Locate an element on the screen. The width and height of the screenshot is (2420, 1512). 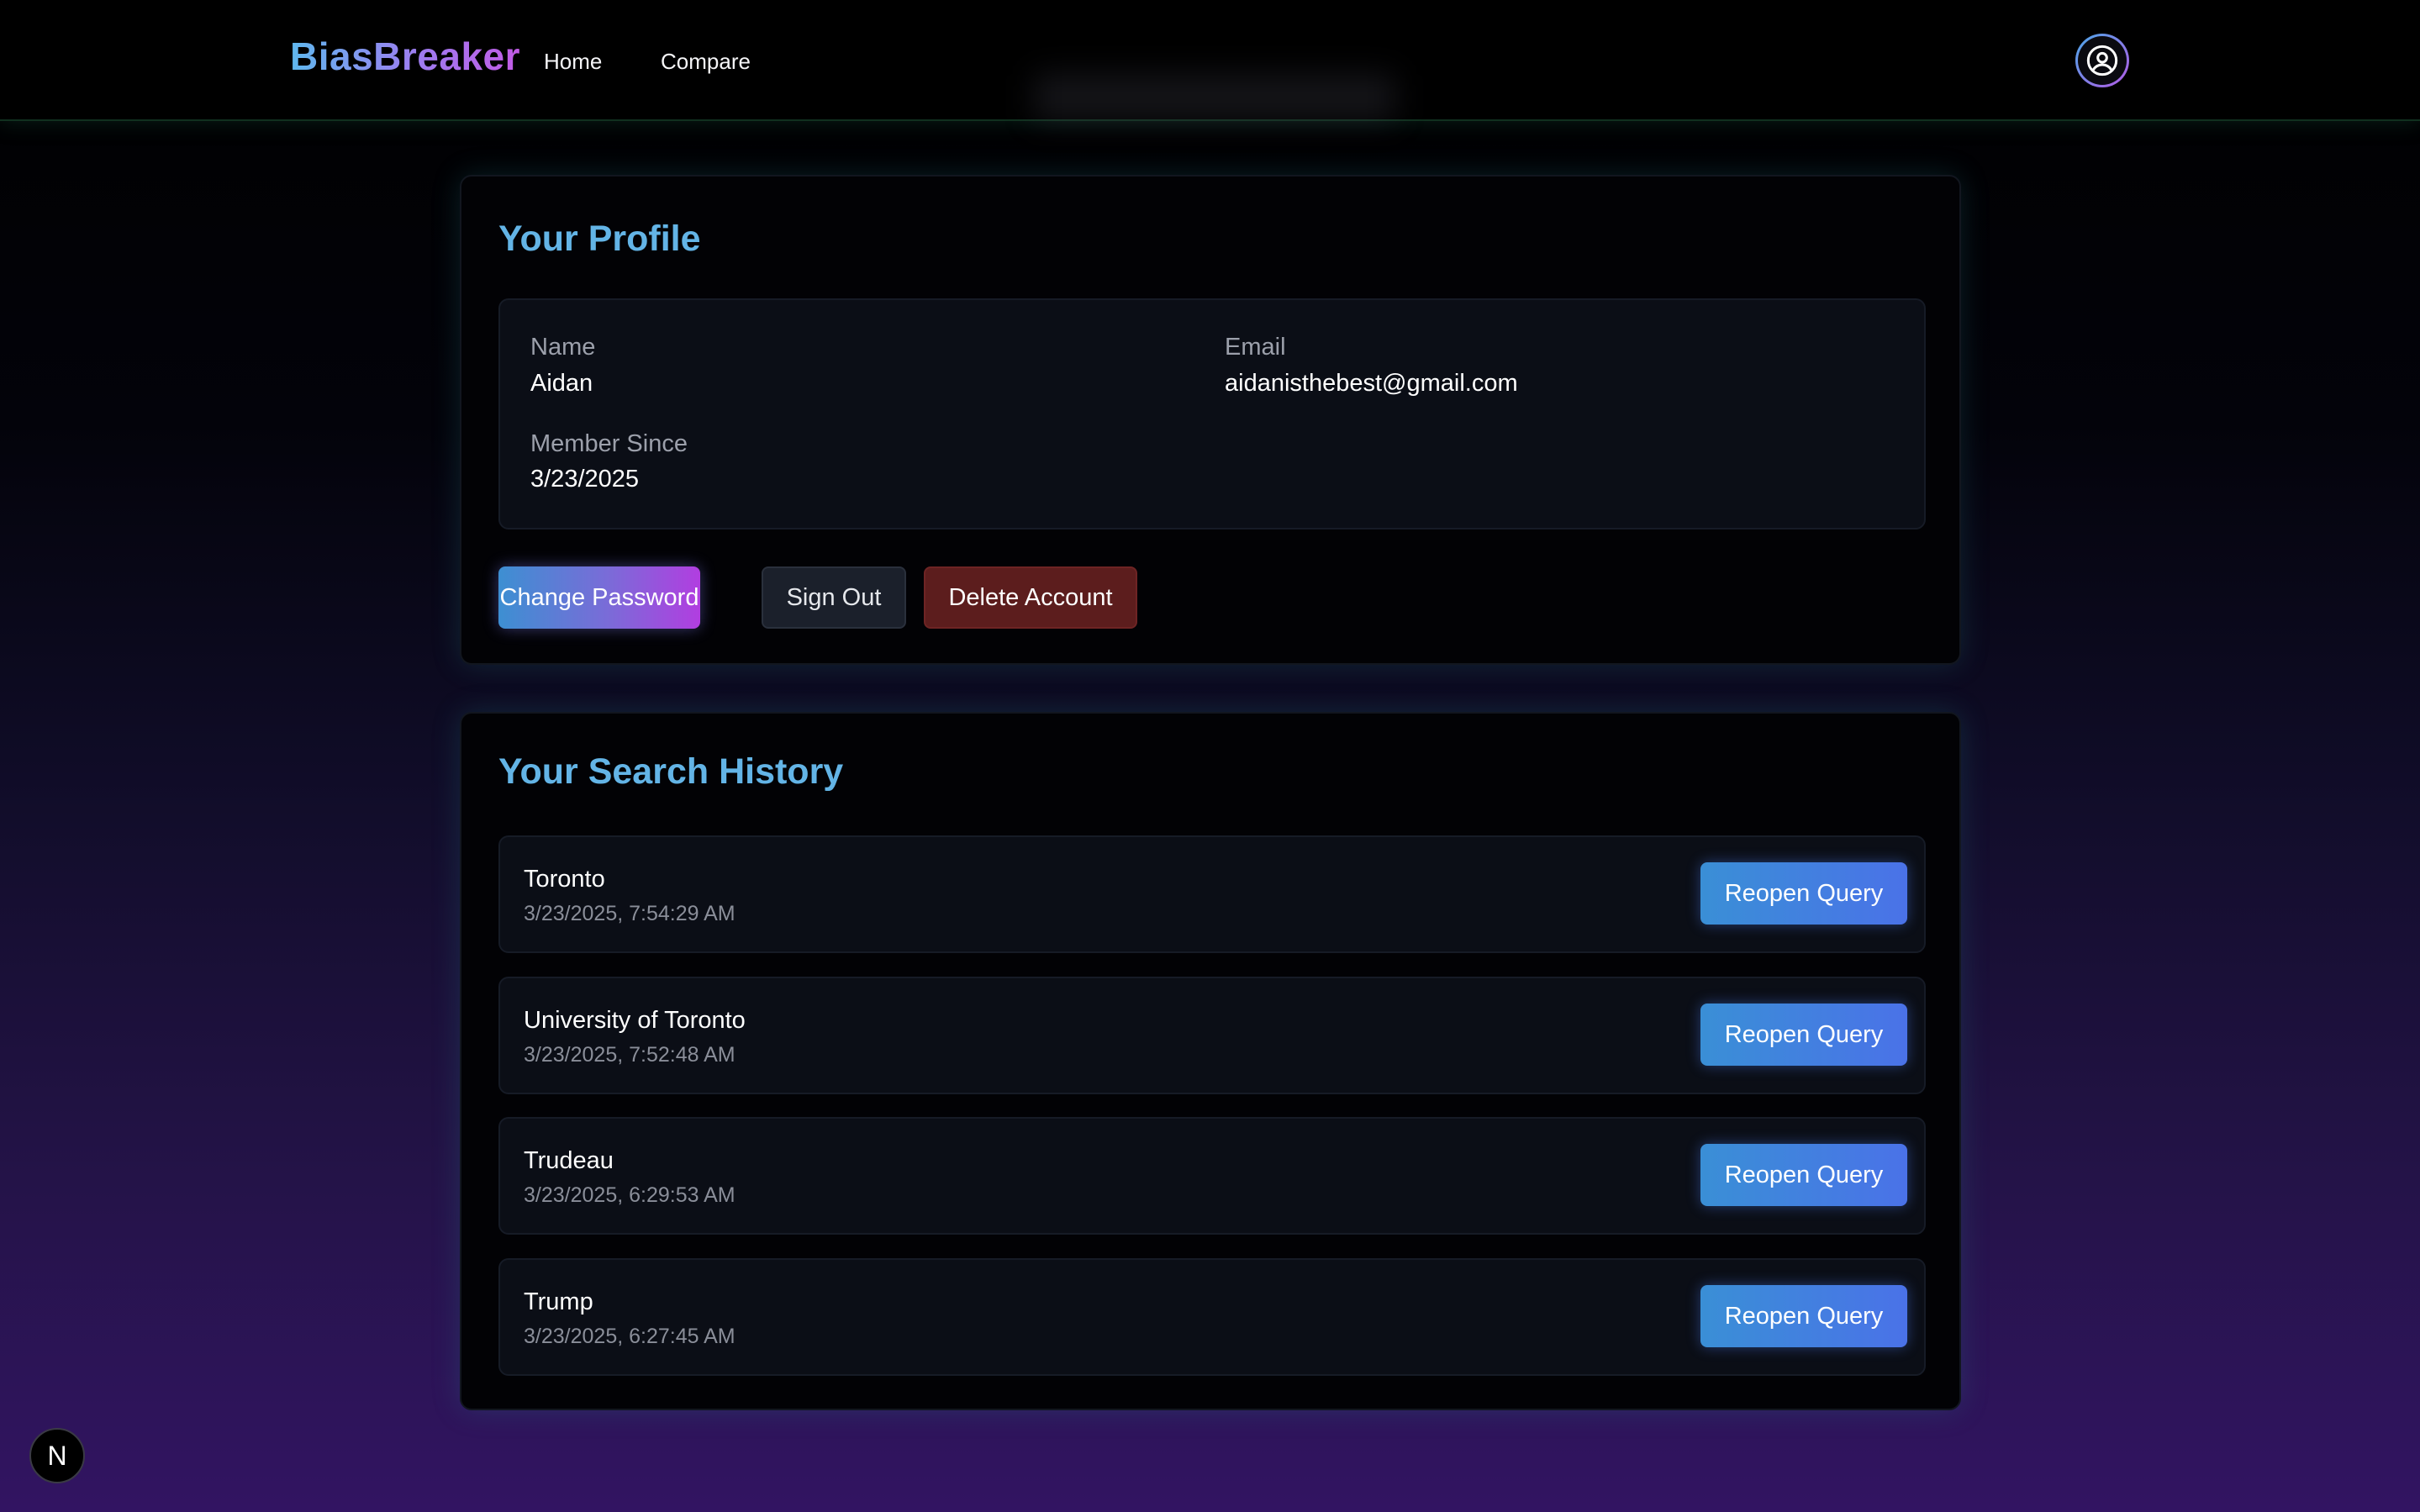
history-query: University of Toronto is located at coordinates (635, 1020).